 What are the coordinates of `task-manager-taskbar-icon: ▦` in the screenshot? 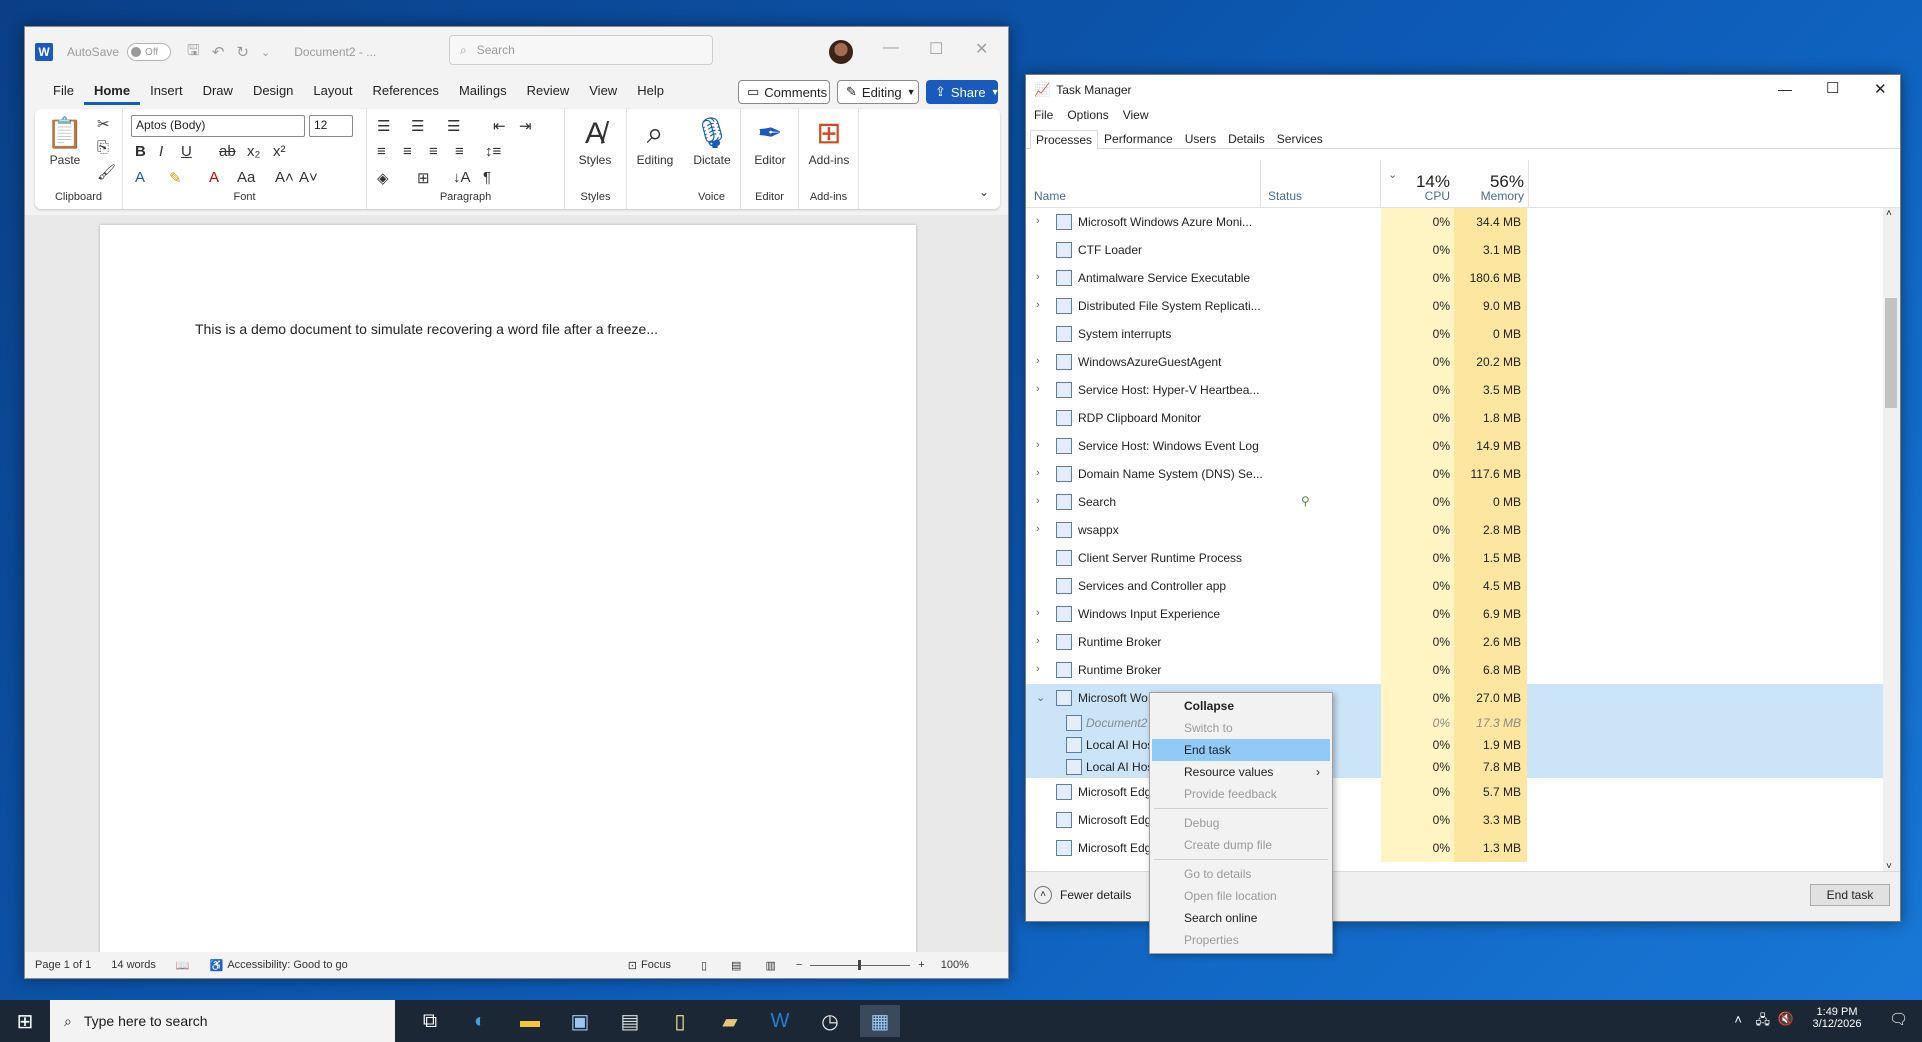 It's located at (880, 1021).